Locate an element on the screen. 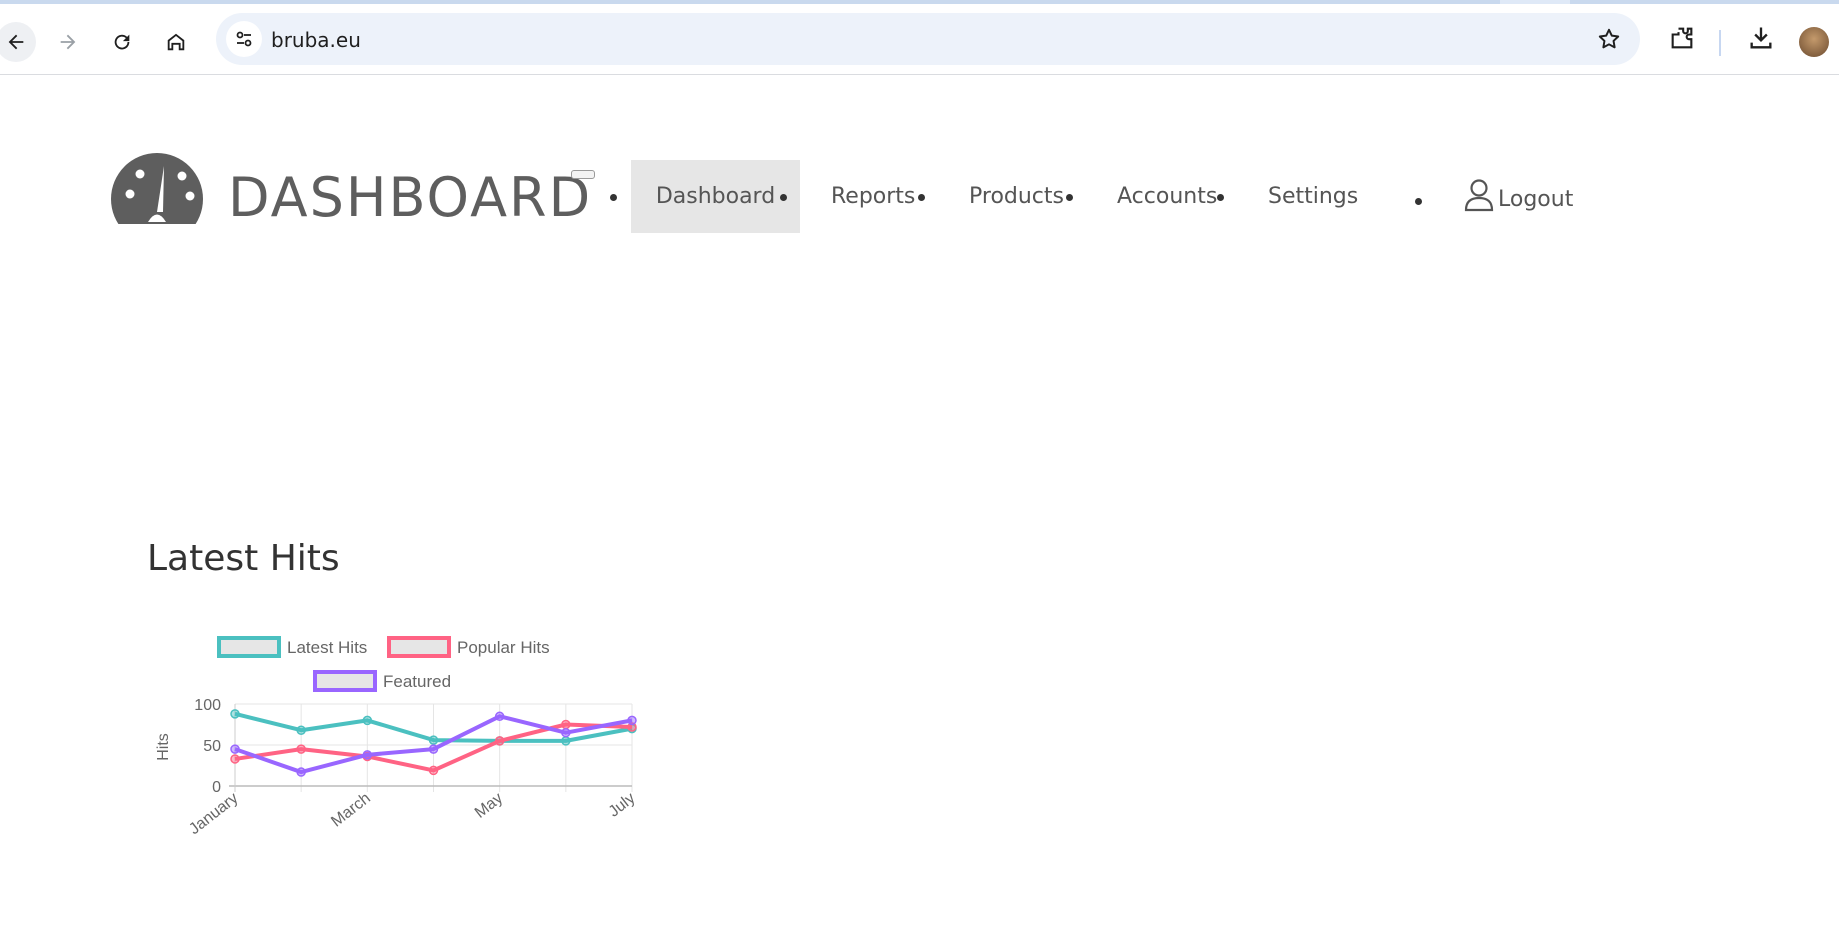  y-axis-label: Hits is located at coordinates (163, 747).